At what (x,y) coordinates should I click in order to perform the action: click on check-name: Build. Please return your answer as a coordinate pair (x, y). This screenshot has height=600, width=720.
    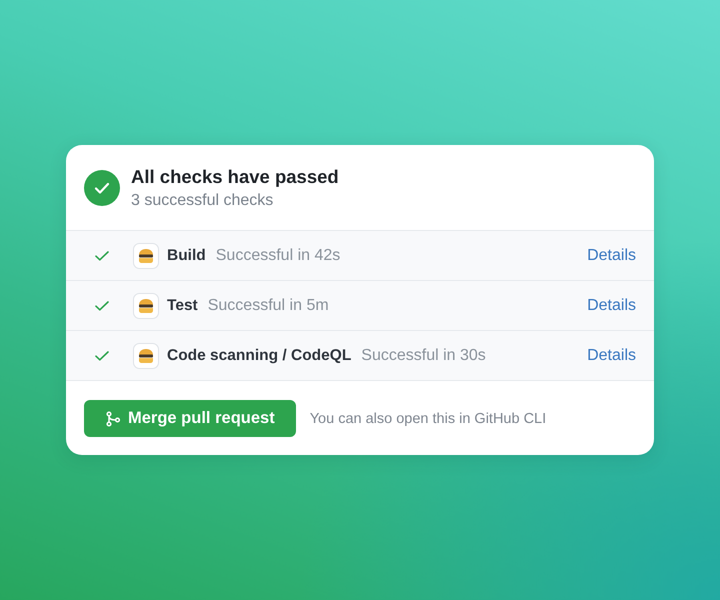
    Looking at the image, I should click on (186, 255).